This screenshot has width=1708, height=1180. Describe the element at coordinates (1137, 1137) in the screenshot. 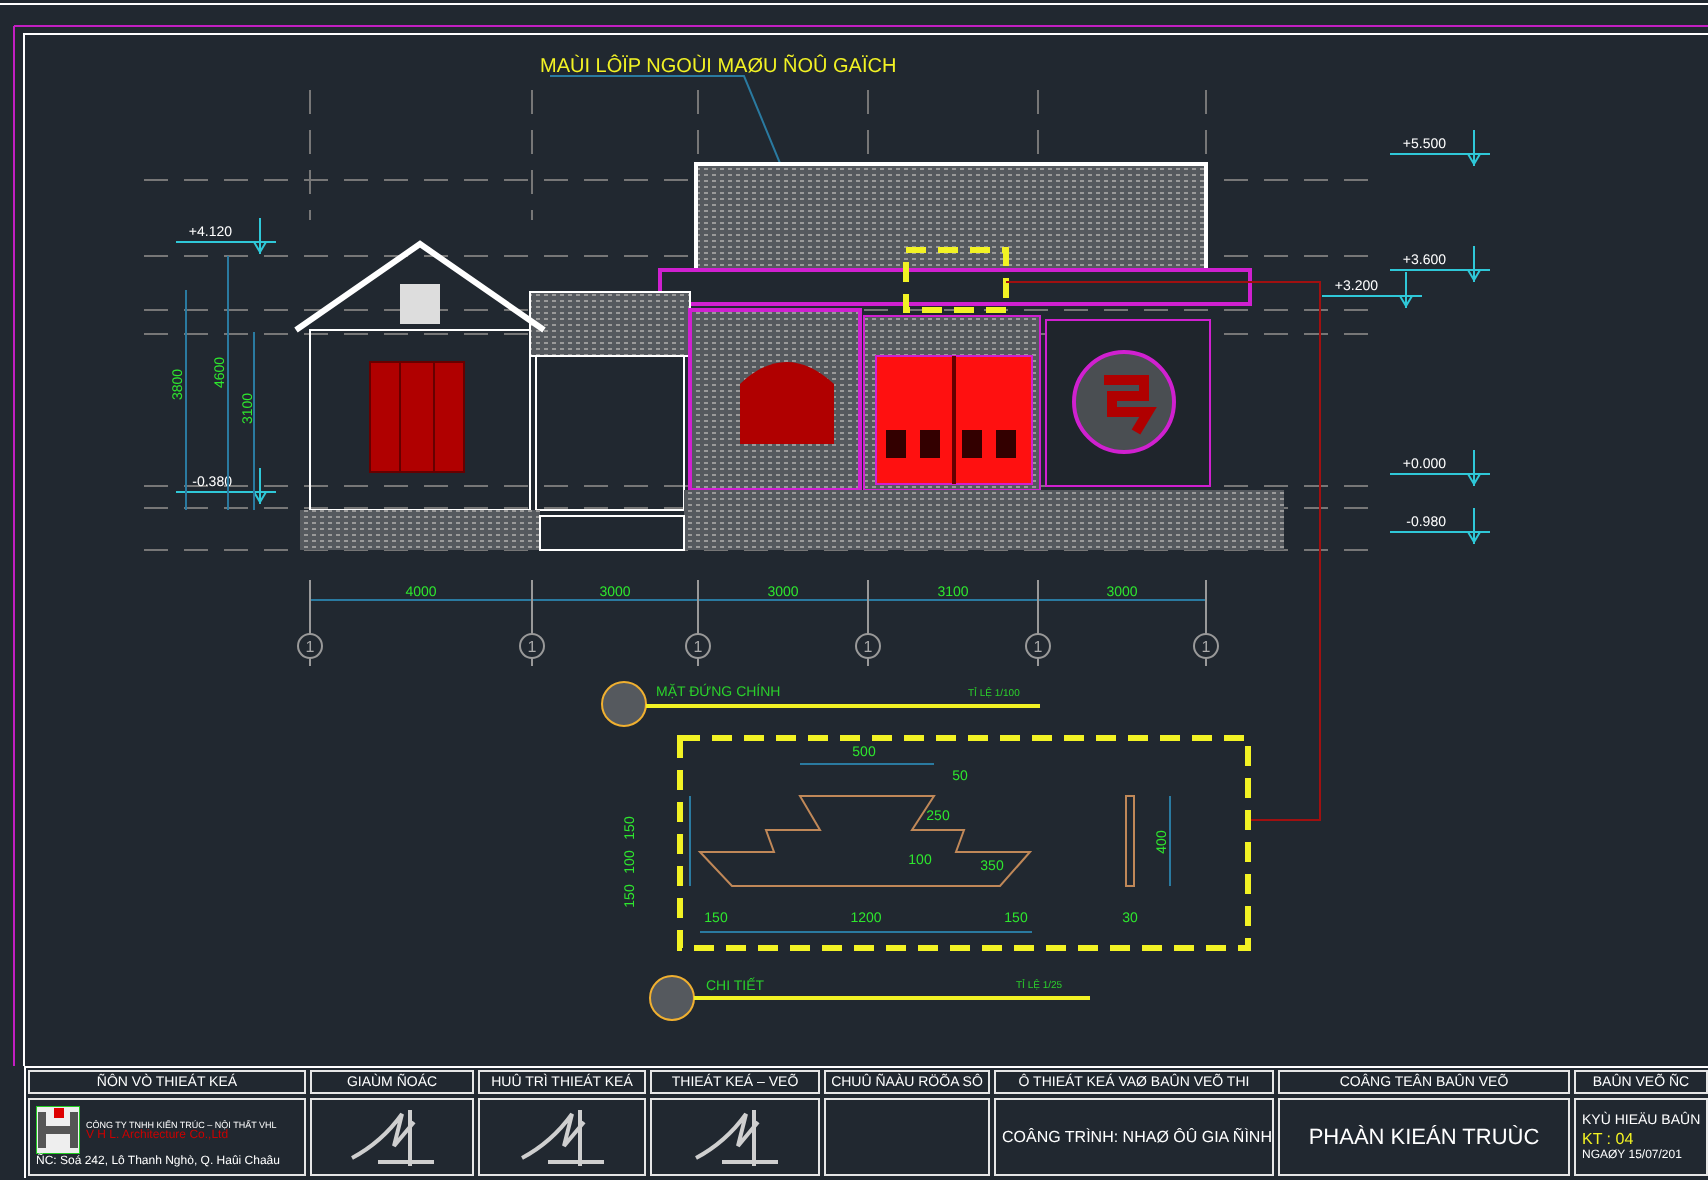

I see `project-name: COÂNG TRÌNH: NHAØ ÔÛ GIA ÑÌNH` at that location.